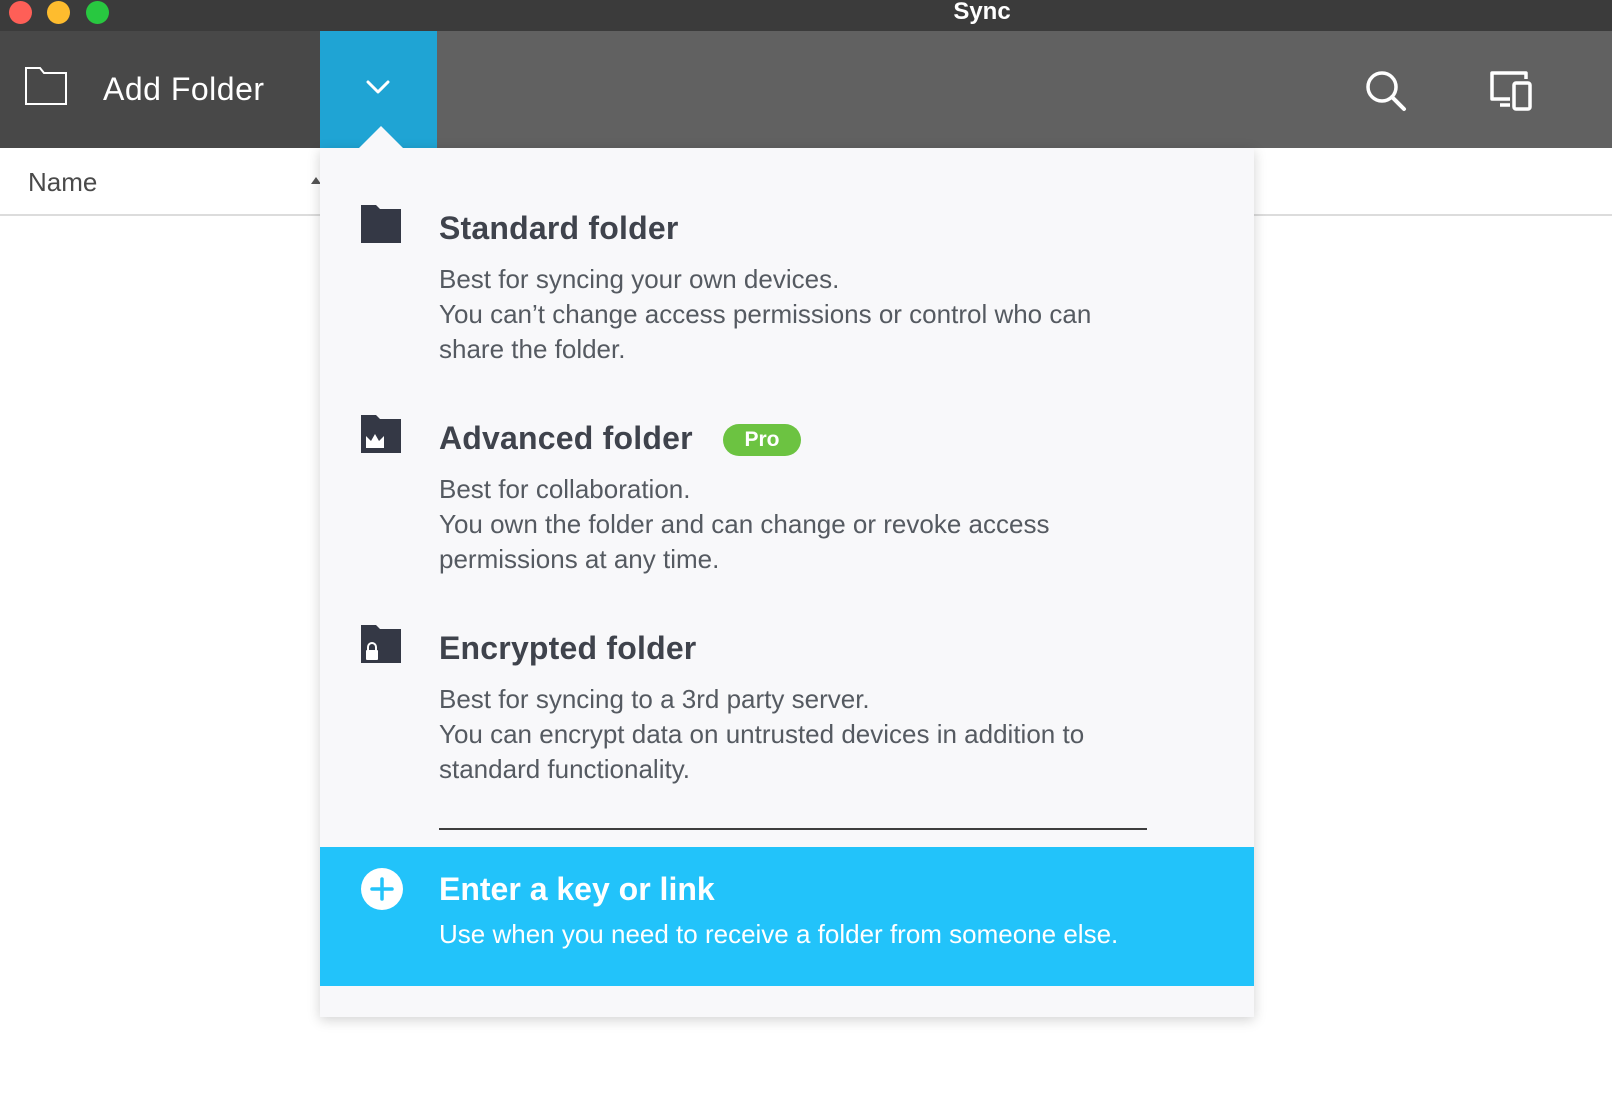  I want to click on key-link-title: Enter a key or link, so click(577, 889).